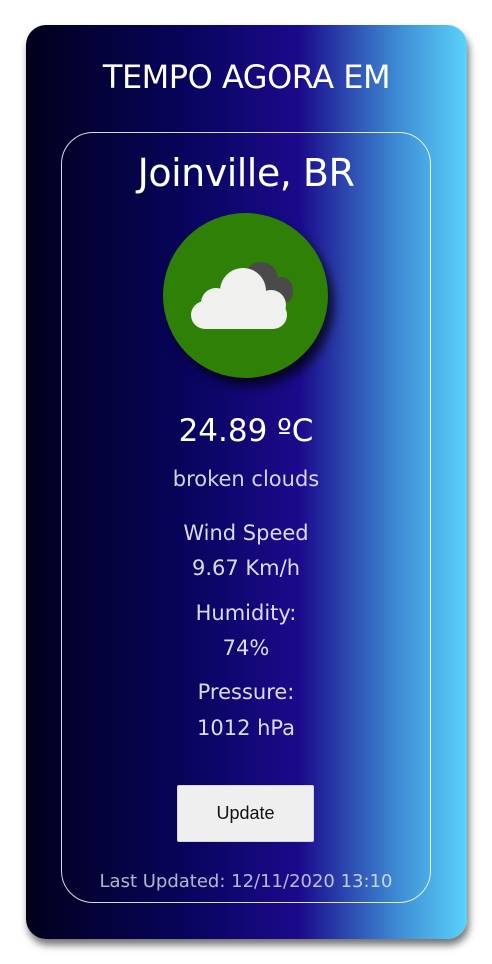 This screenshot has width=492, height=964. What do you see at coordinates (246, 692) in the screenshot?
I see `pressure-label: Pressure:` at bounding box center [246, 692].